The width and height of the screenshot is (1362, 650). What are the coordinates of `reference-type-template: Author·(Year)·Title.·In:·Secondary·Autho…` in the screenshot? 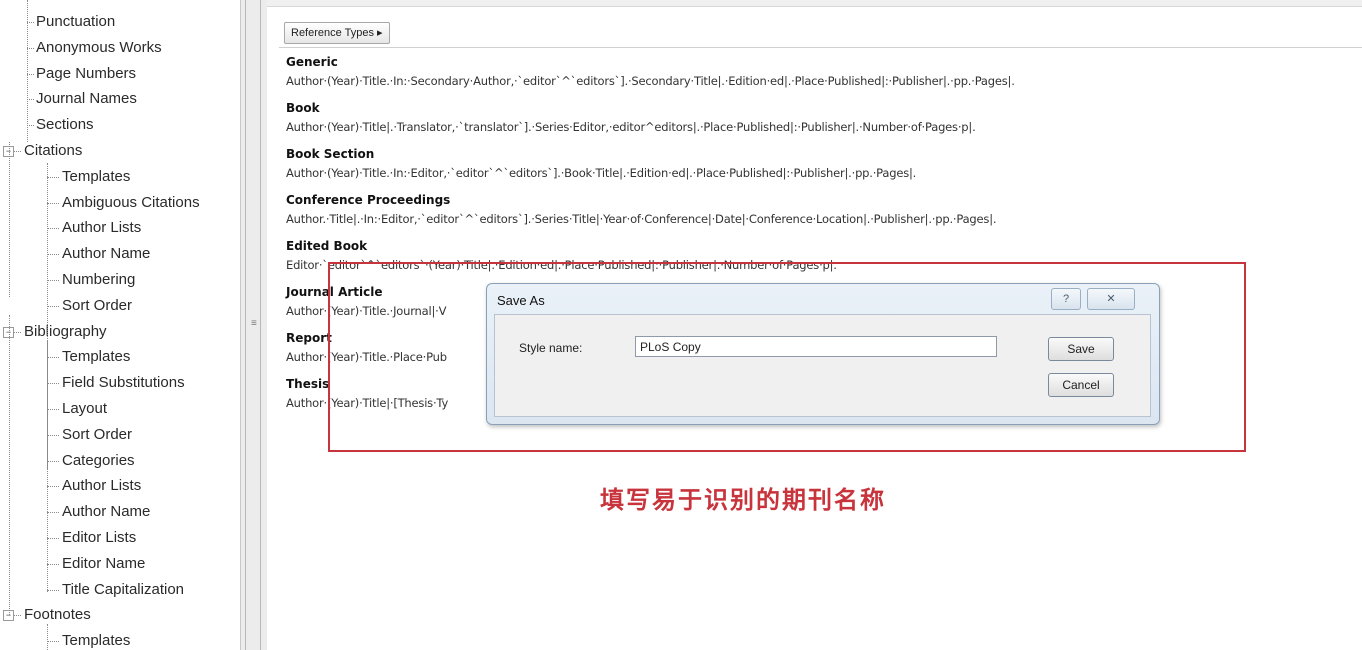 It's located at (650, 81).